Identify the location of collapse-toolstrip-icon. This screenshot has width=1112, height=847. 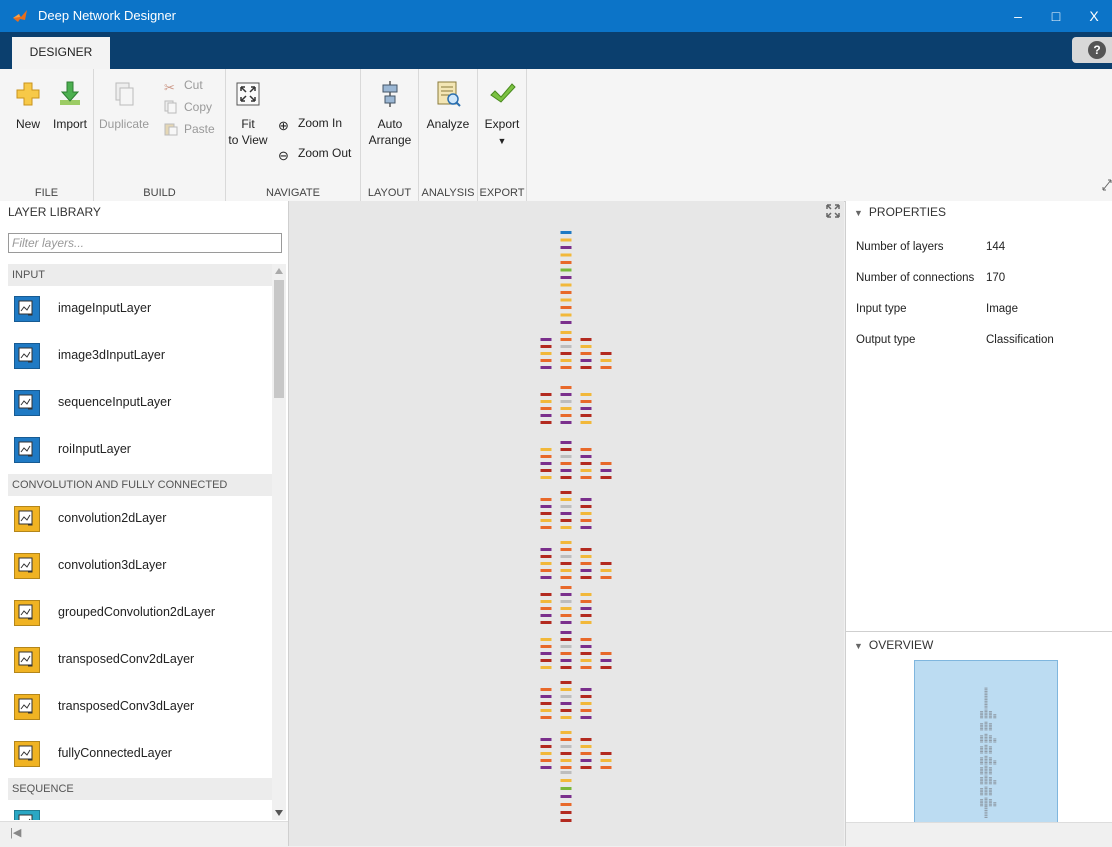
(1107, 185).